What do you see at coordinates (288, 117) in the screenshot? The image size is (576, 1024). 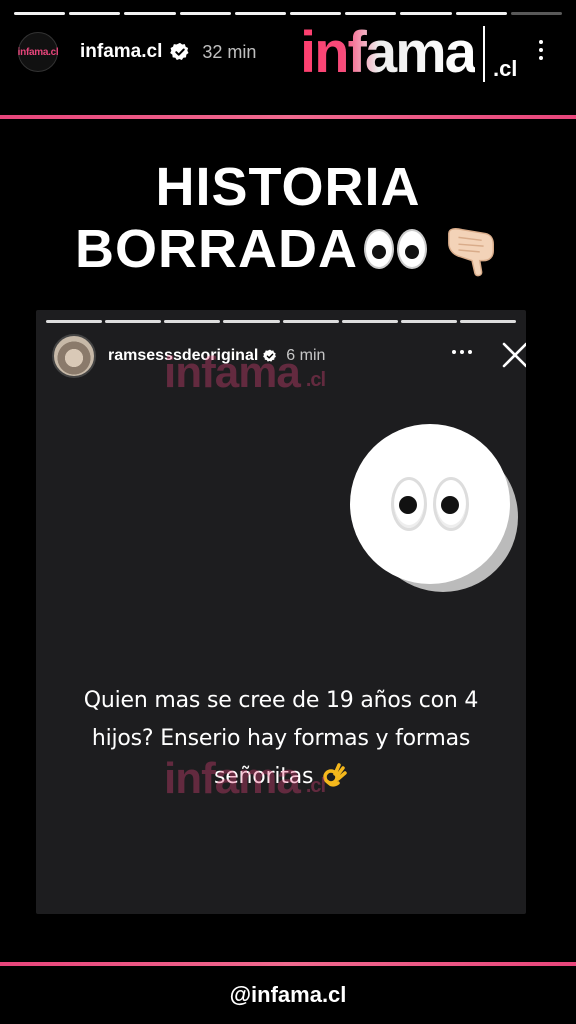 I see `accent-divider-top` at bounding box center [288, 117].